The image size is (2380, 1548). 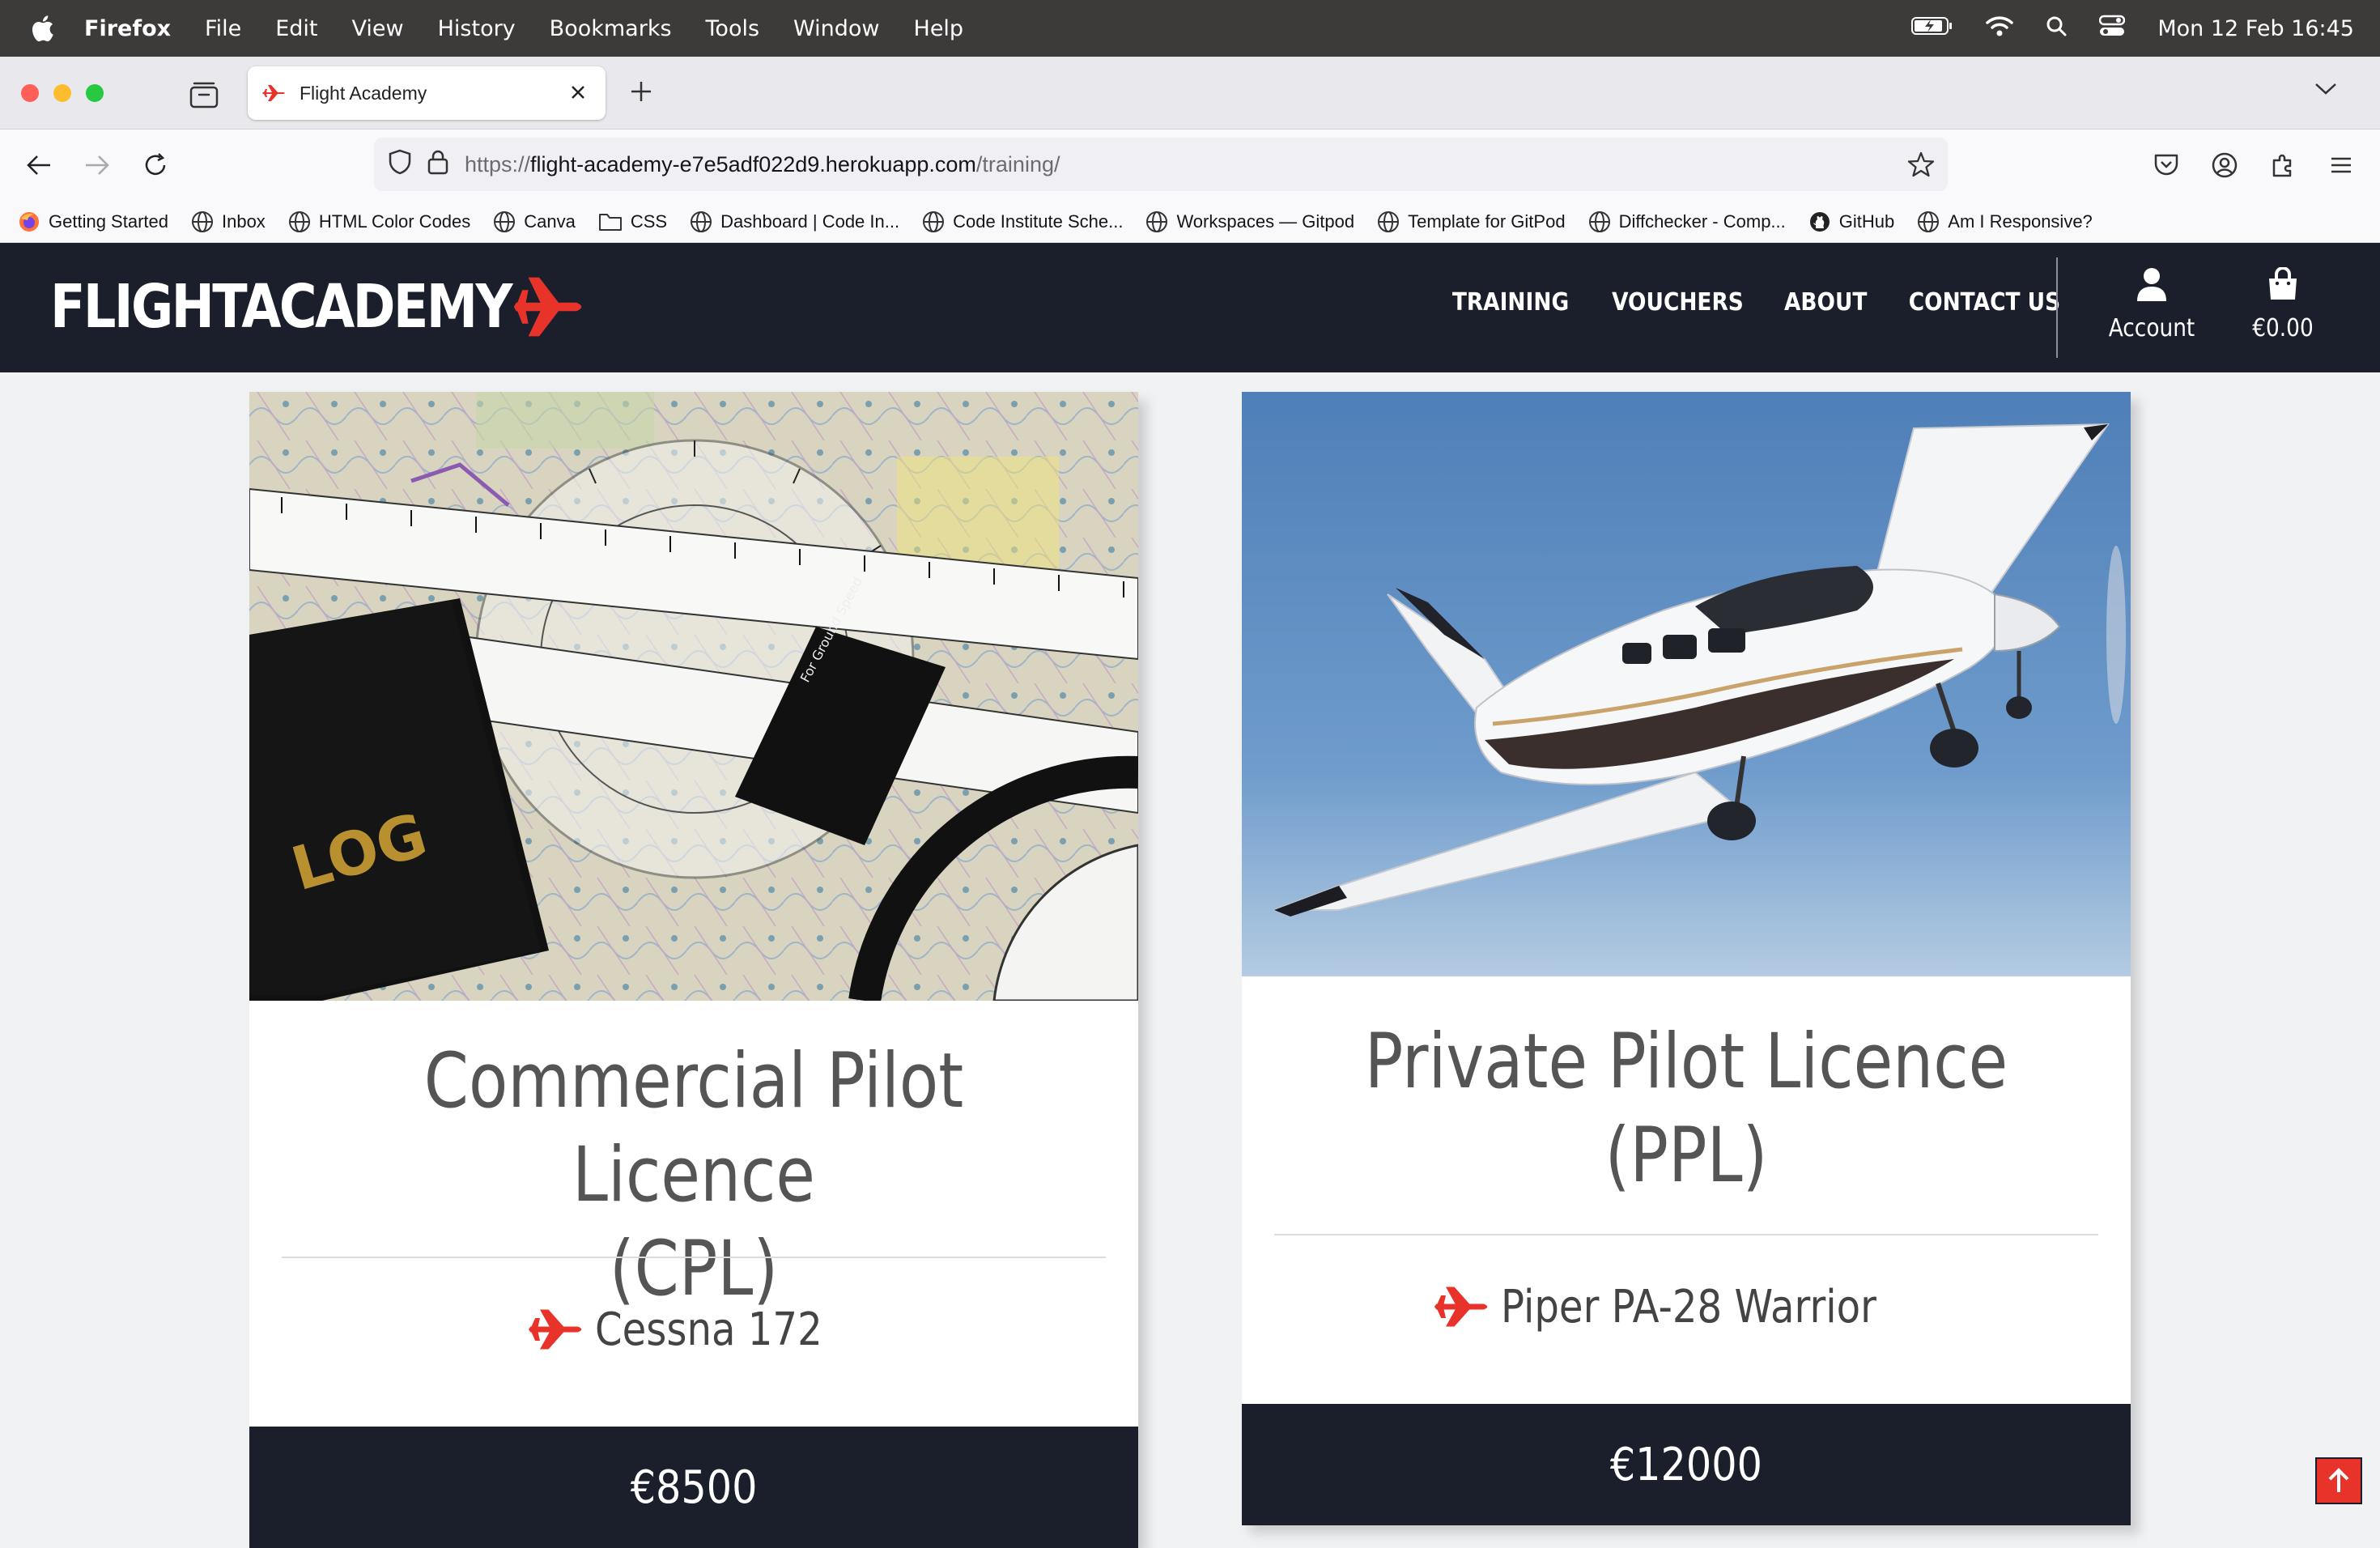 I want to click on card-aircraft-name: Piper PA-28 Warrior, so click(x=1689, y=1306).